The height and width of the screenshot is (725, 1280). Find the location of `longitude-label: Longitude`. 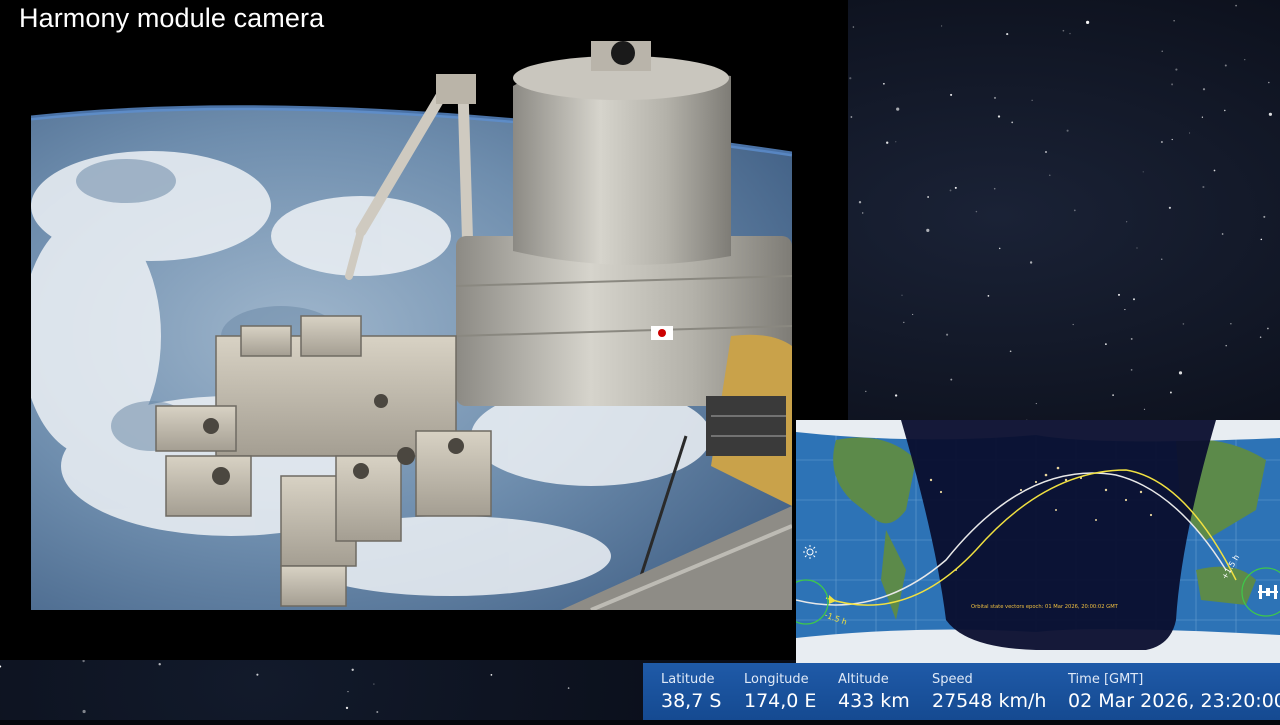

longitude-label: Longitude is located at coordinates (776, 679).